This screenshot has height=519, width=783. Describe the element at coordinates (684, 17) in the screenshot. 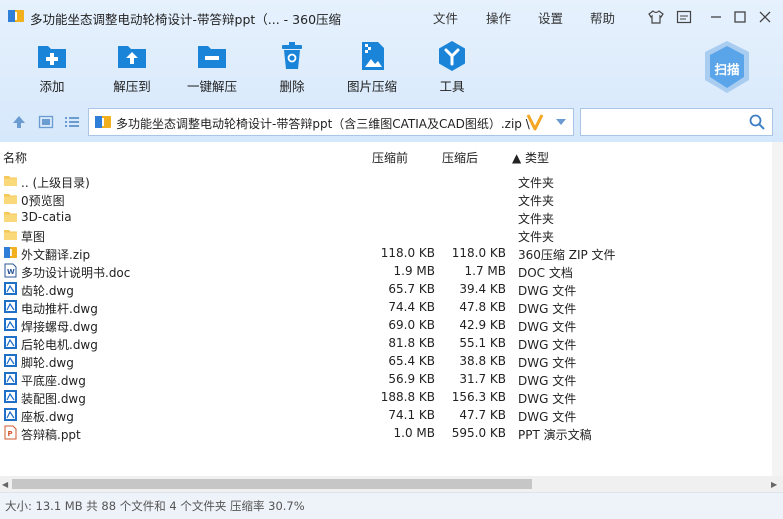

I see `feedback-icon` at that location.